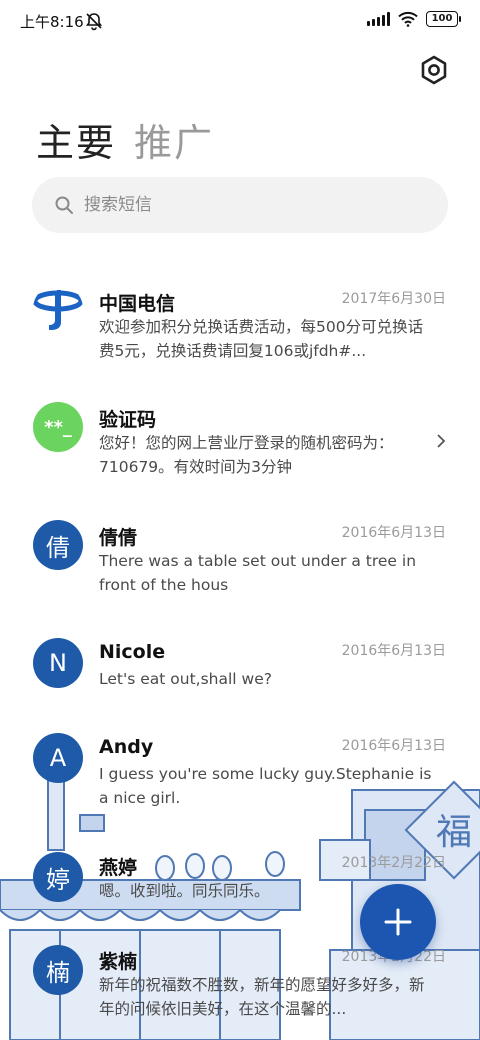  Describe the element at coordinates (393, 299) in the screenshot. I see `message-date: 2017年6月30日` at that location.